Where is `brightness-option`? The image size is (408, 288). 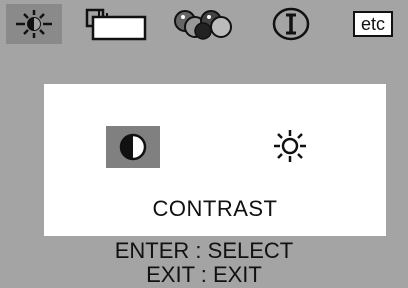 brightness-option is located at coordinates (290, 146).